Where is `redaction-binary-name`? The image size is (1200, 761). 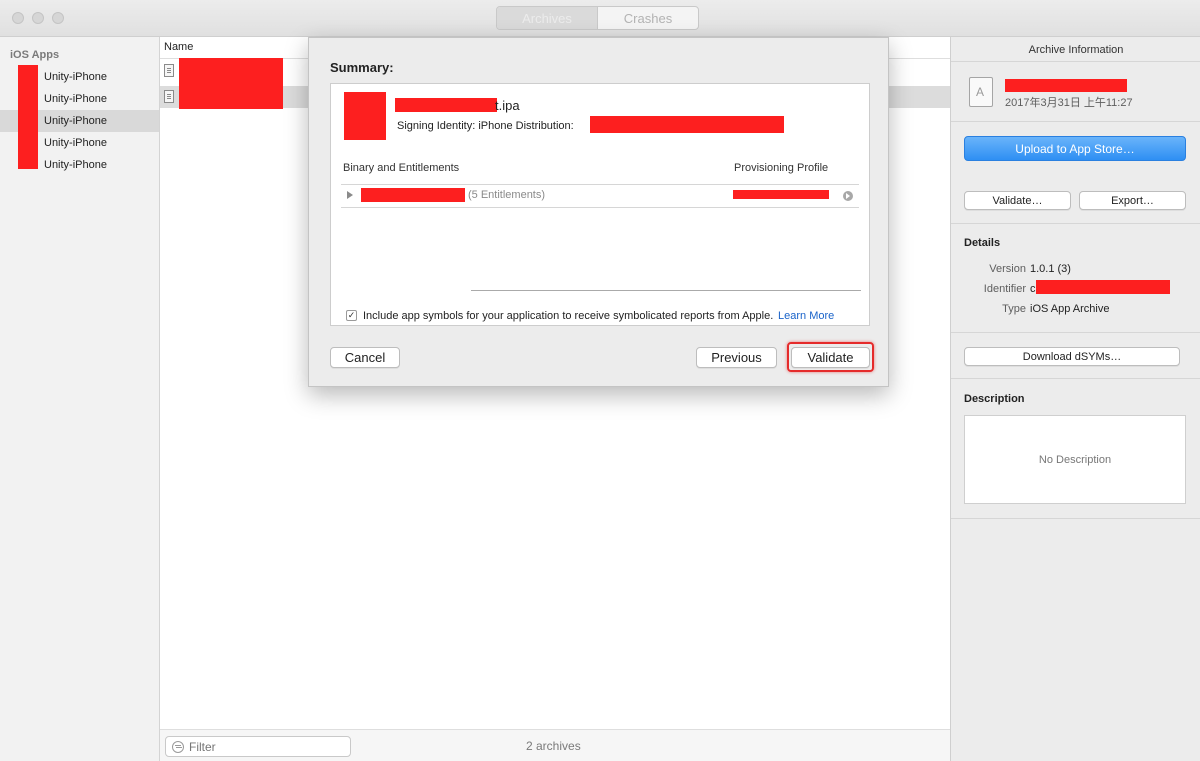
redaction-binary-name is located at coordinates (413, 195).